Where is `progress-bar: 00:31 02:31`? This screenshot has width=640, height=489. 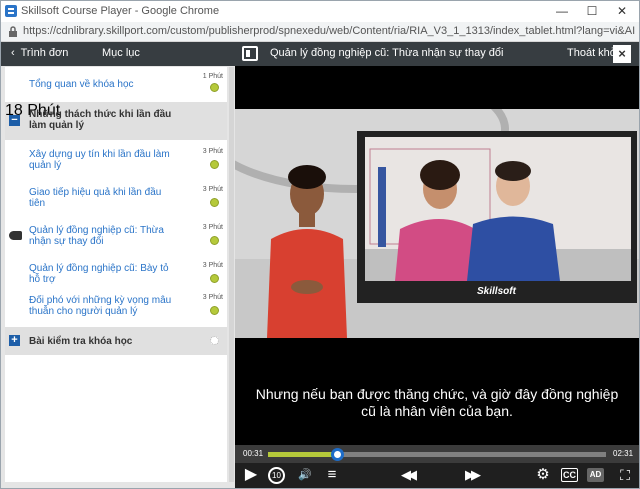
progress-bar: 00:31 02:31 is located at coordinates (437, 454).